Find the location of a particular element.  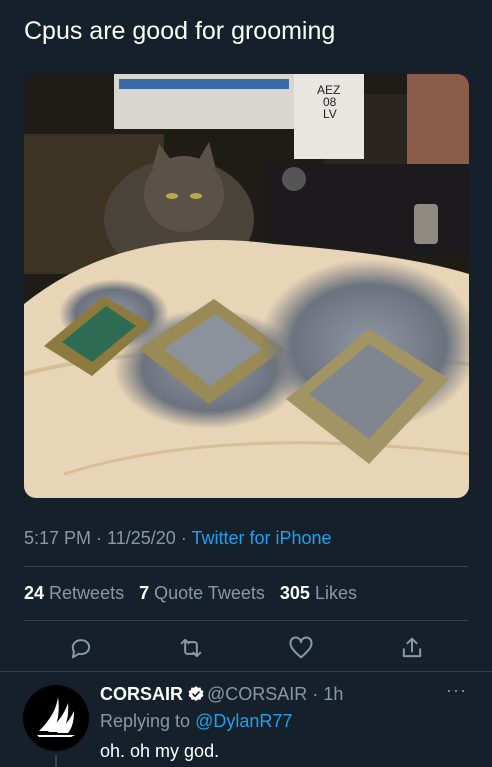

retweets-stat: 24 Retweets is located at coordinates (74, 593).